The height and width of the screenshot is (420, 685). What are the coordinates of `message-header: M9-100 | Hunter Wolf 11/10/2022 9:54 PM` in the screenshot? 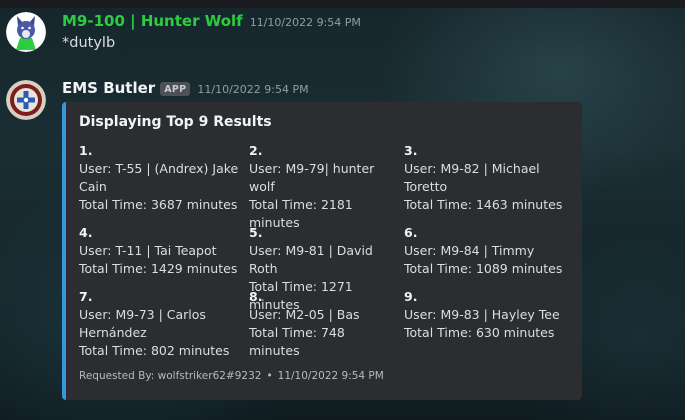 It's located at (211, 21).